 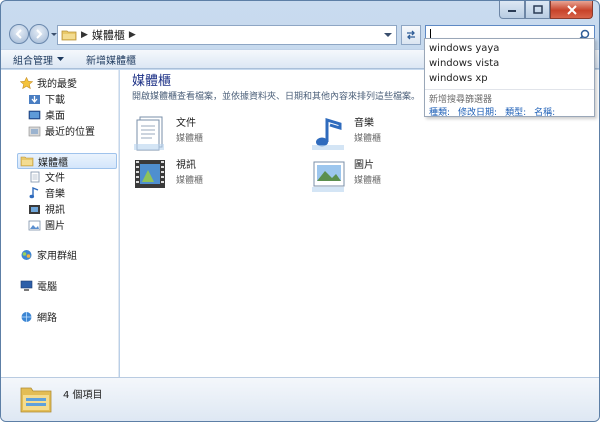 I want to click on sidebar-item-network: 網路, so click(x=38, y=316).